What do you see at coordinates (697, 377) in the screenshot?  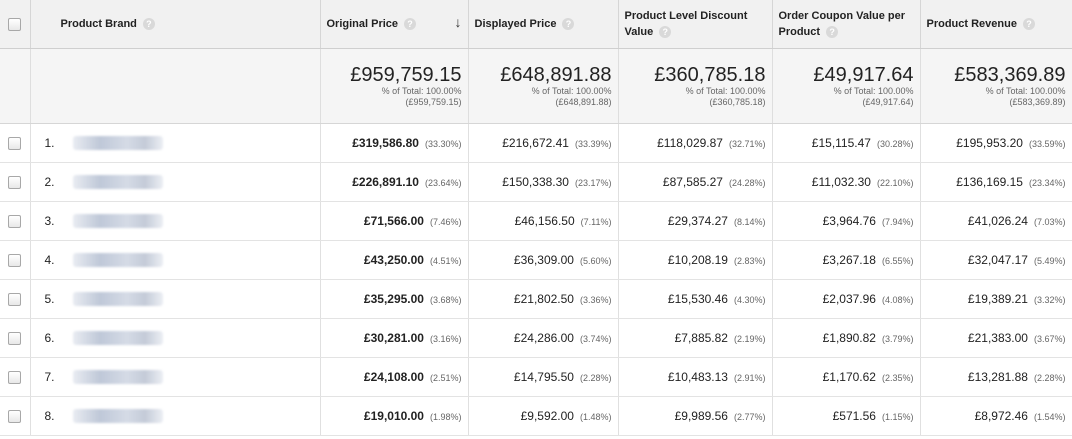 I see `metric-value: £10,483.13` at bounding box center [697, 377].